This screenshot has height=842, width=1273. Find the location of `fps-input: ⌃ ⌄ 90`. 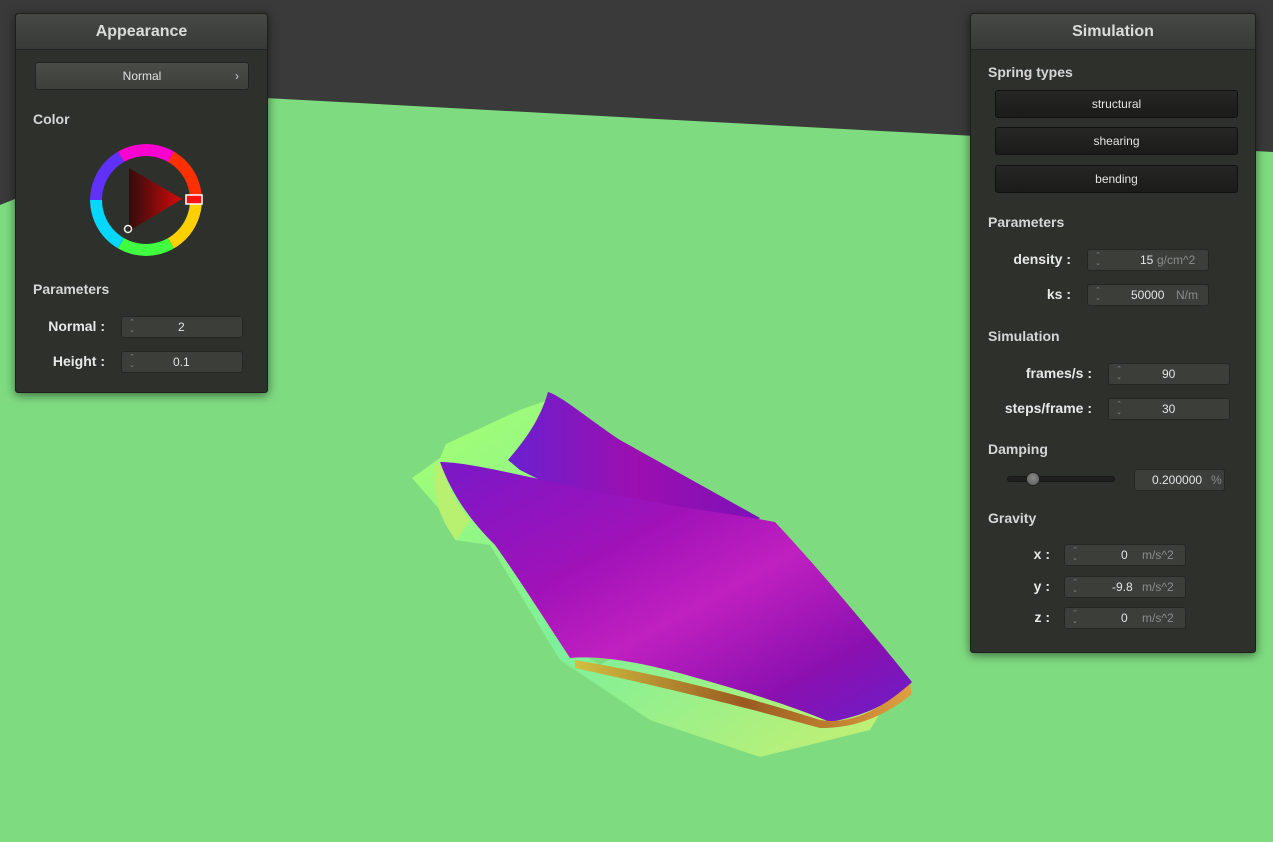

fps-input: ⌃ ⌄ 90 is located at coordinates (1169, 374).